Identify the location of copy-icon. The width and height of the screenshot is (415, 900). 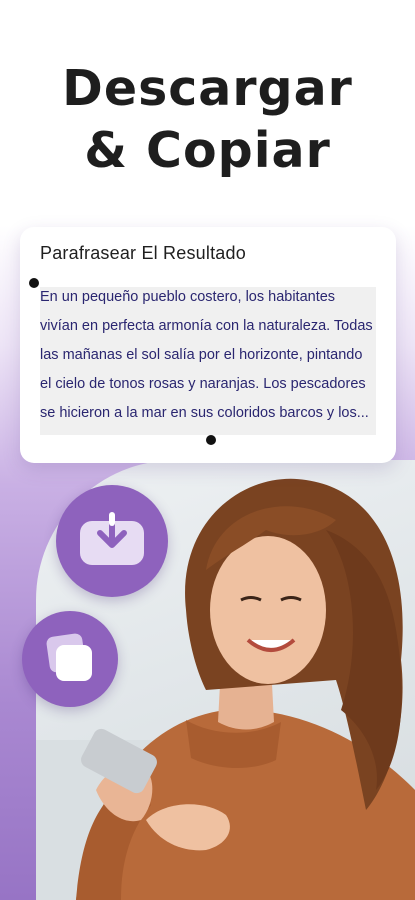
(69, 657).